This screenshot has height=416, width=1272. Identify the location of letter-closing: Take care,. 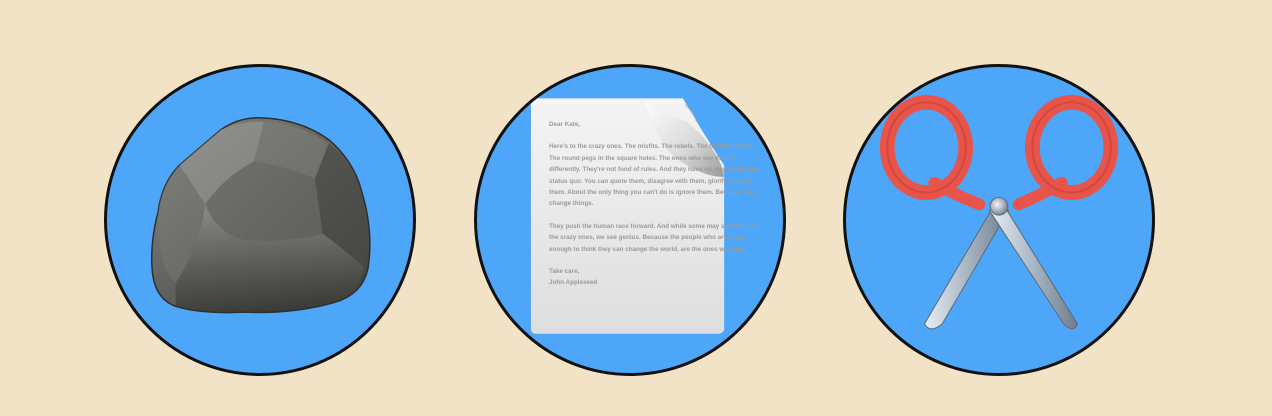
(564, 272).